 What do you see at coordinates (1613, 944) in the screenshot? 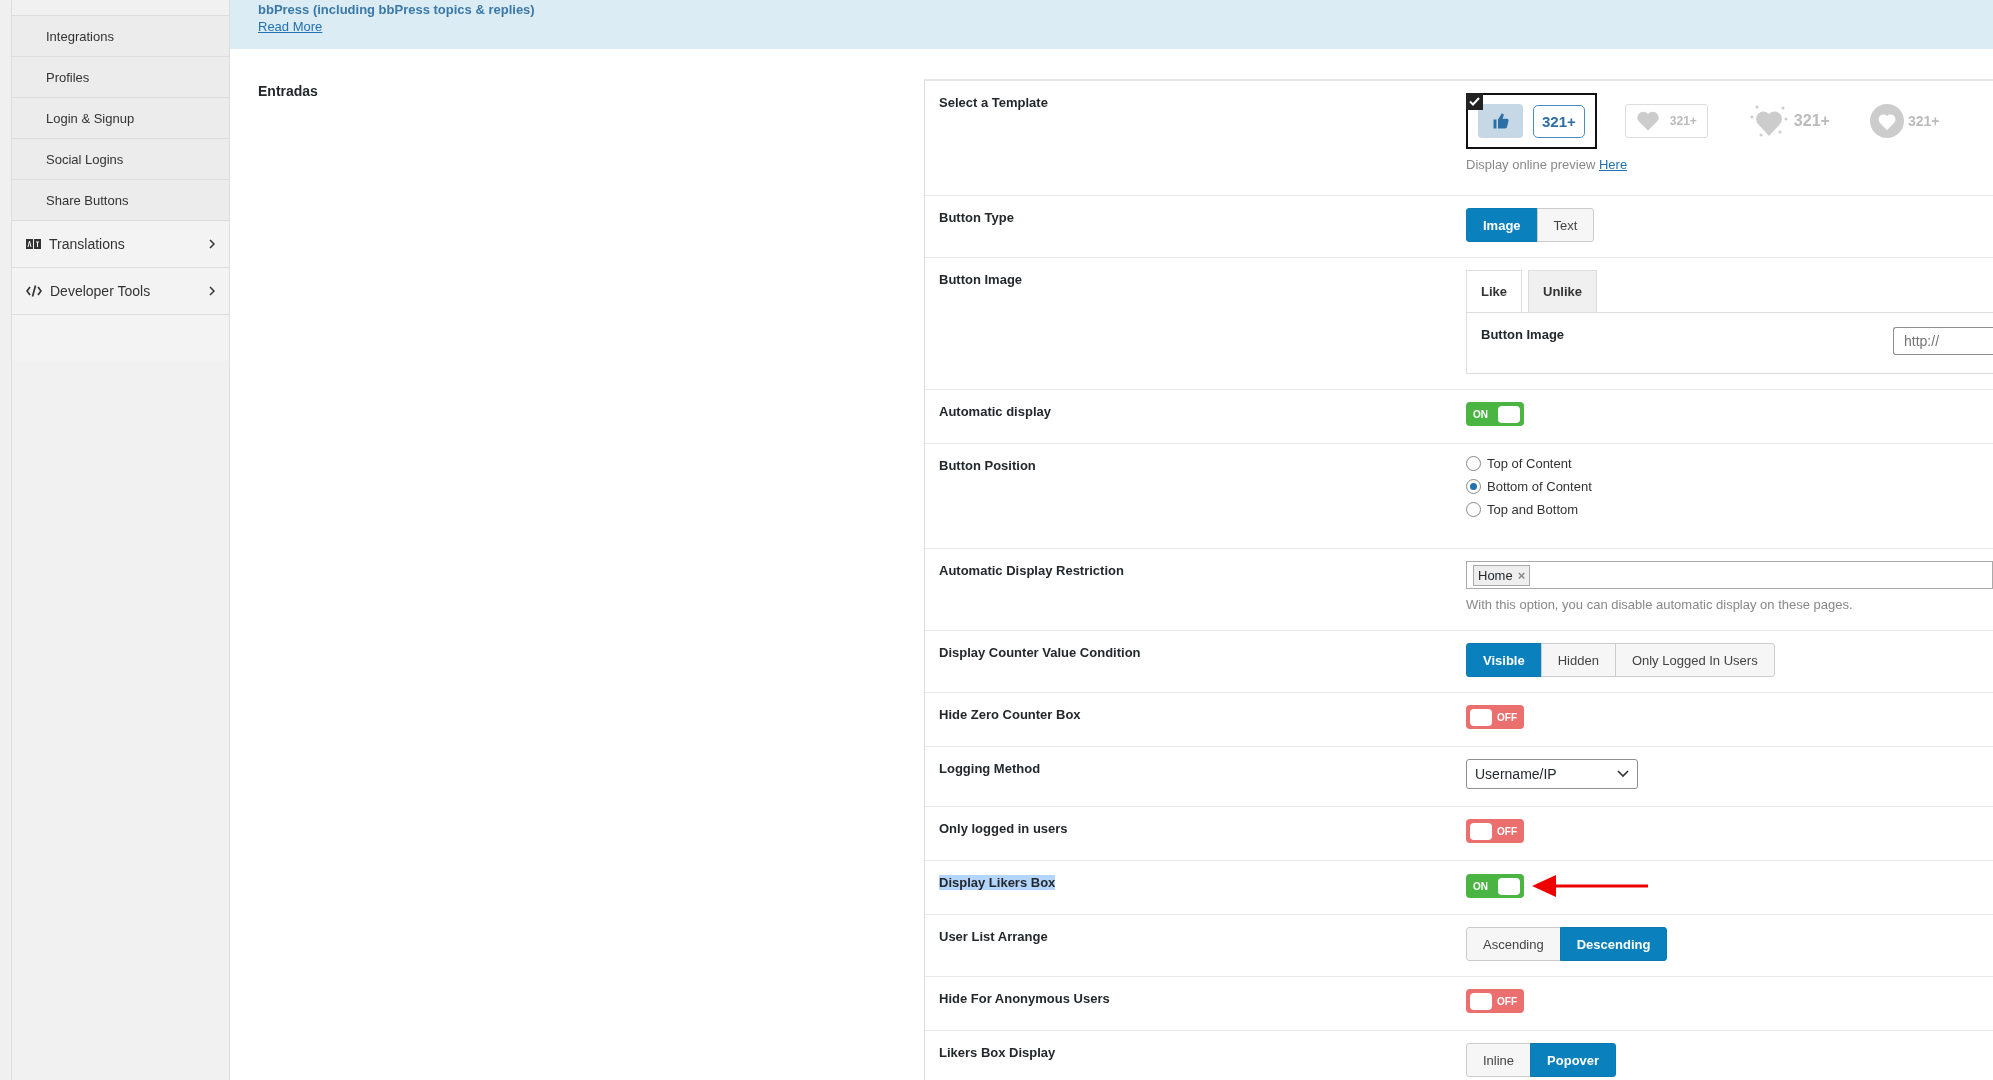
I see `option-button: Descending` at bounding box center [1613, 944].